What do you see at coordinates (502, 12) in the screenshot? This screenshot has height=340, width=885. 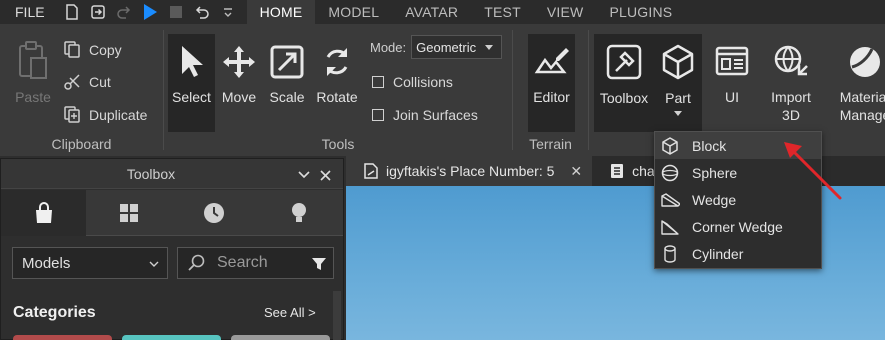 I see `tab-test: TEST` at bounding box center [502, 12].